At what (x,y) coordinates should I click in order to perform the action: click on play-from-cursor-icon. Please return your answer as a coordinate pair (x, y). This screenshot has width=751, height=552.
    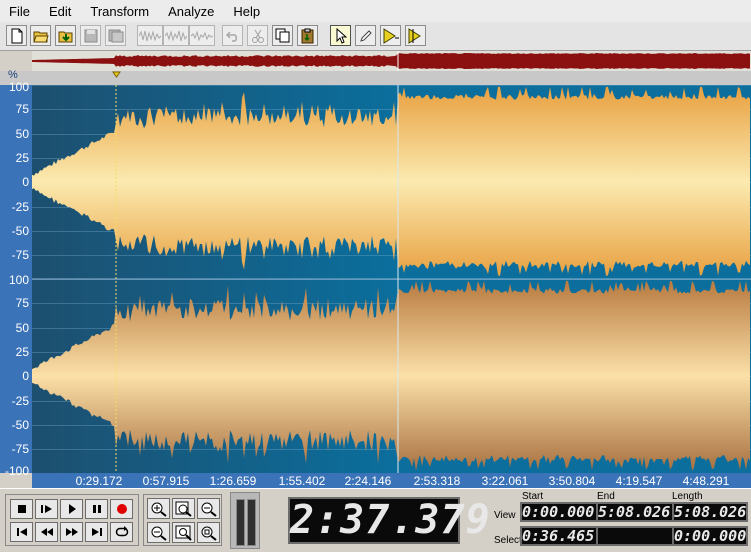
    Looking at the image, I should click on (391, 35).